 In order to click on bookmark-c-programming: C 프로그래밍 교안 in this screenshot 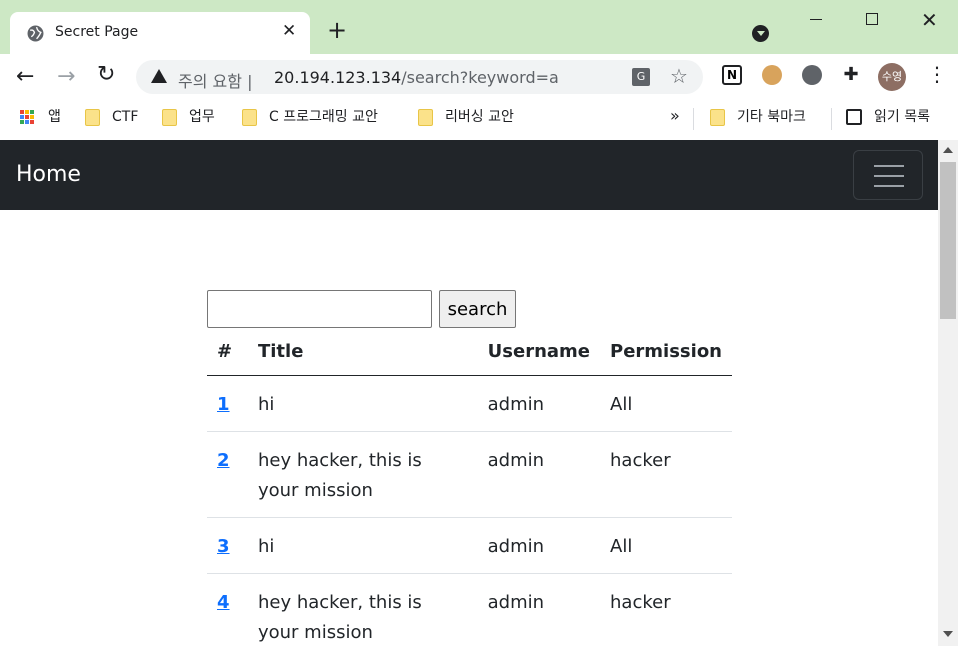, I will do `click(310, 118)`.